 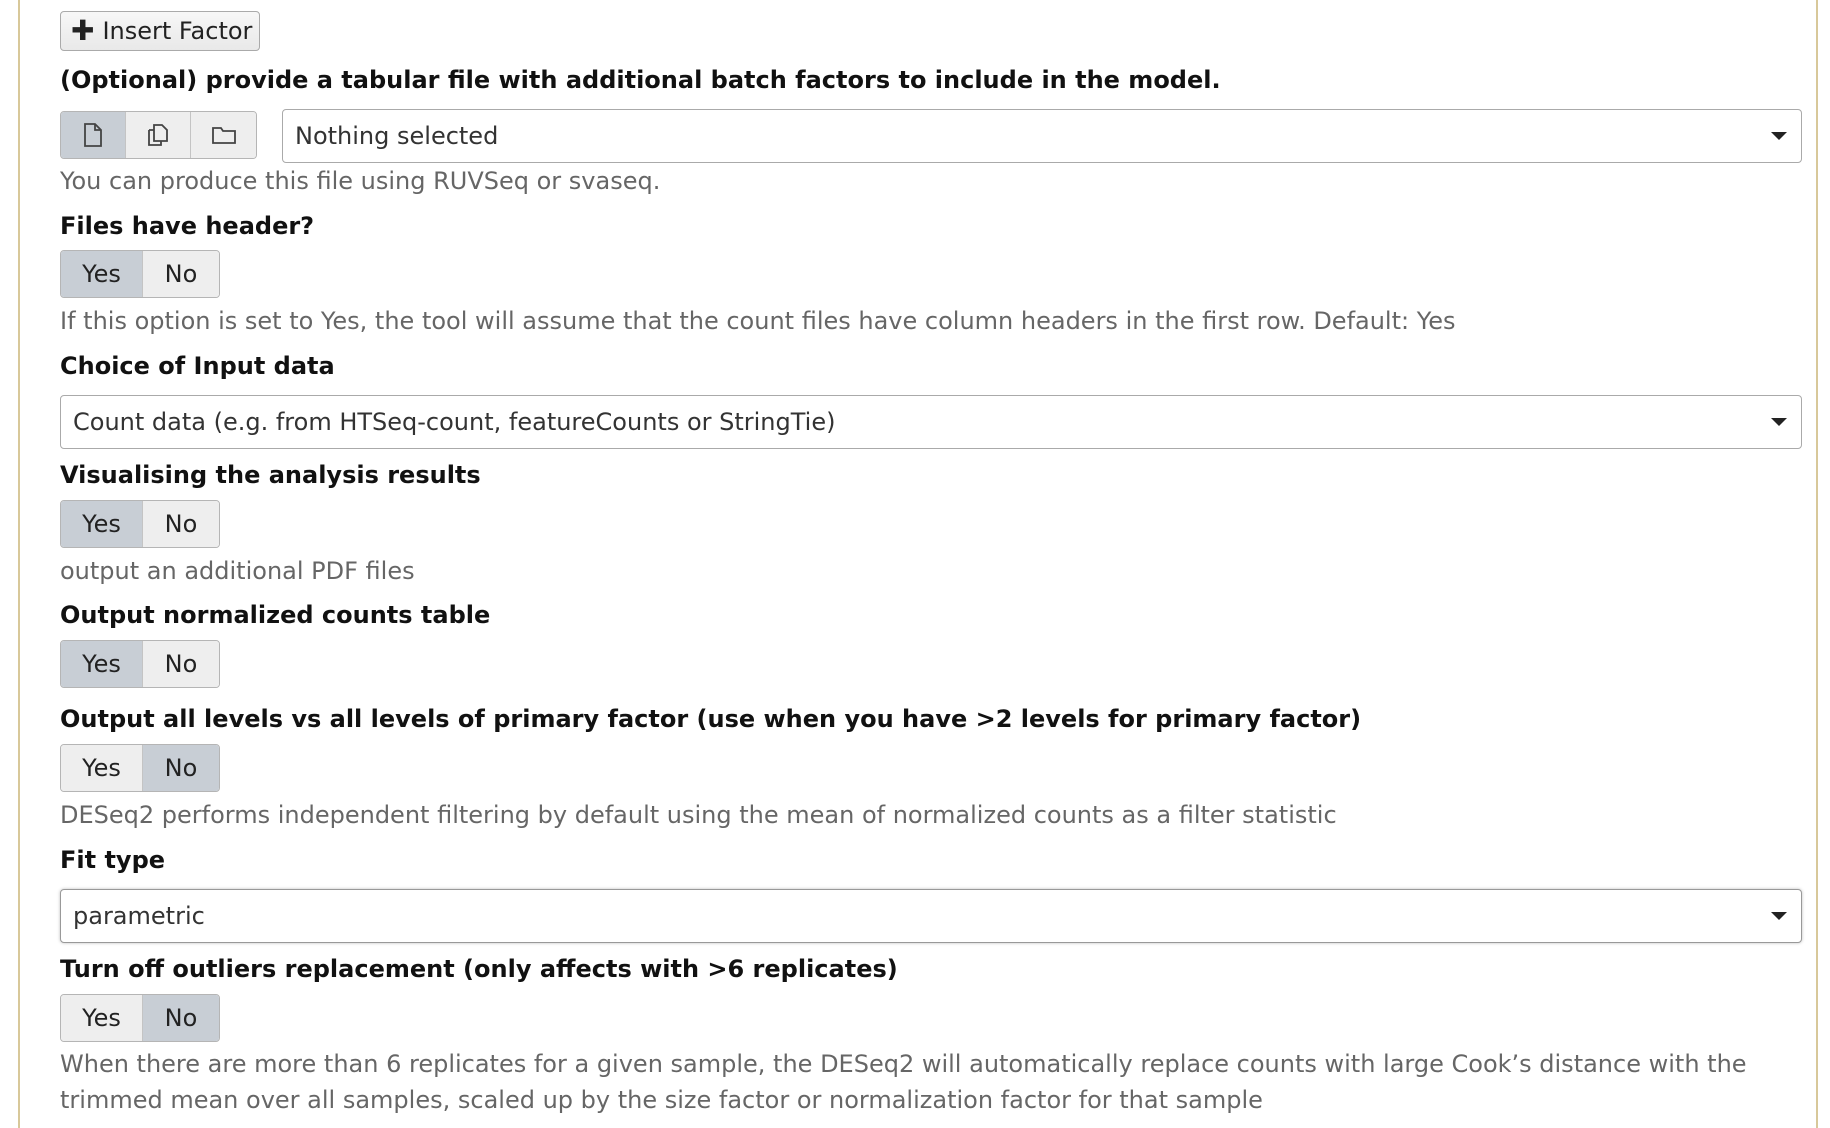 What do you see at coordinates (181, 524) in the screenshot?
I see `visualising-no: No` at bounding box center [181, 524].